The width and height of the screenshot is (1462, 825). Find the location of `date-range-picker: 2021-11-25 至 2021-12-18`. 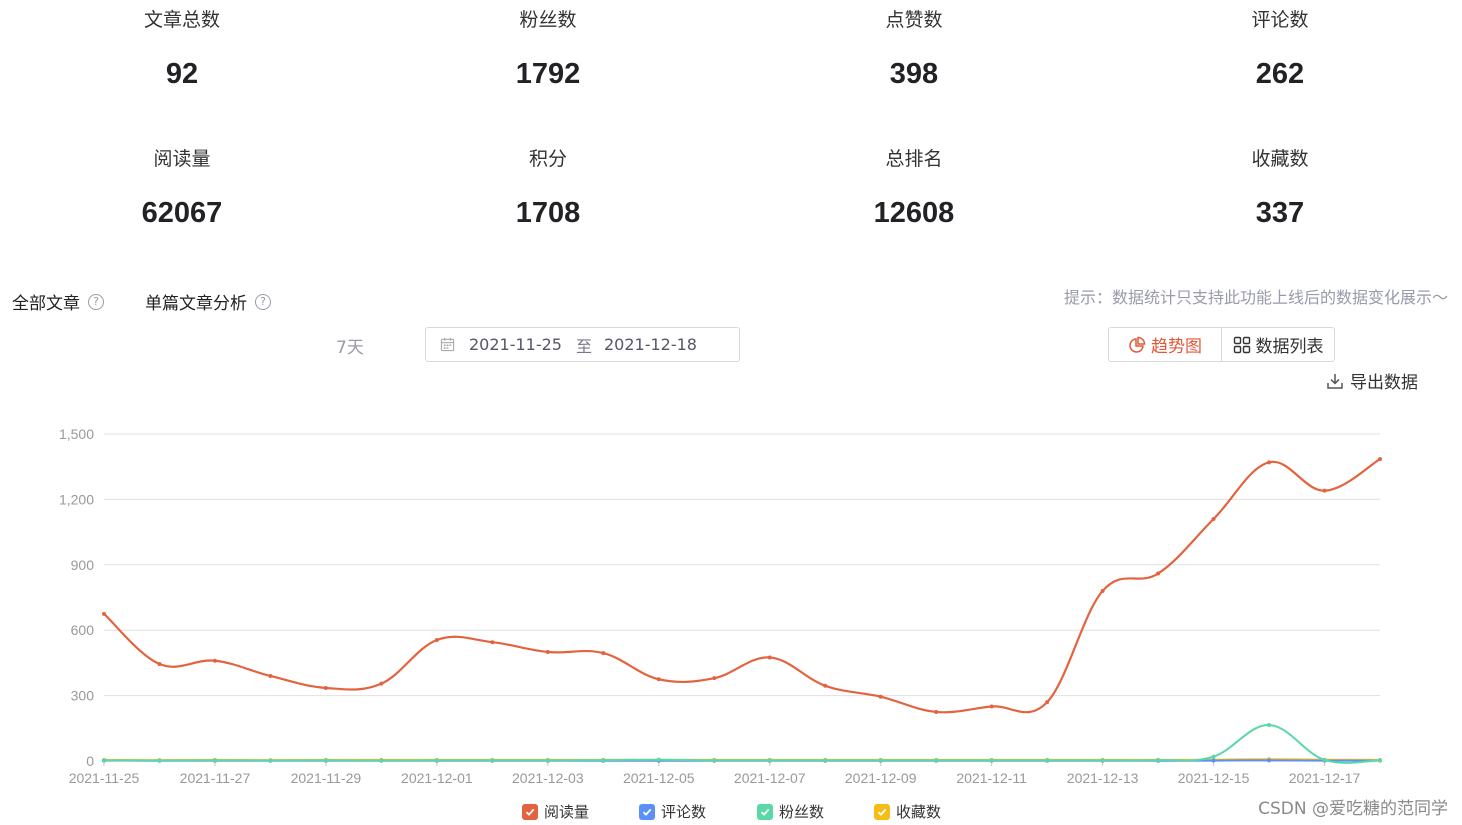

date-range-picker: 2021-11-25 至 2021-12-18 is located at coordinates (582, 344).